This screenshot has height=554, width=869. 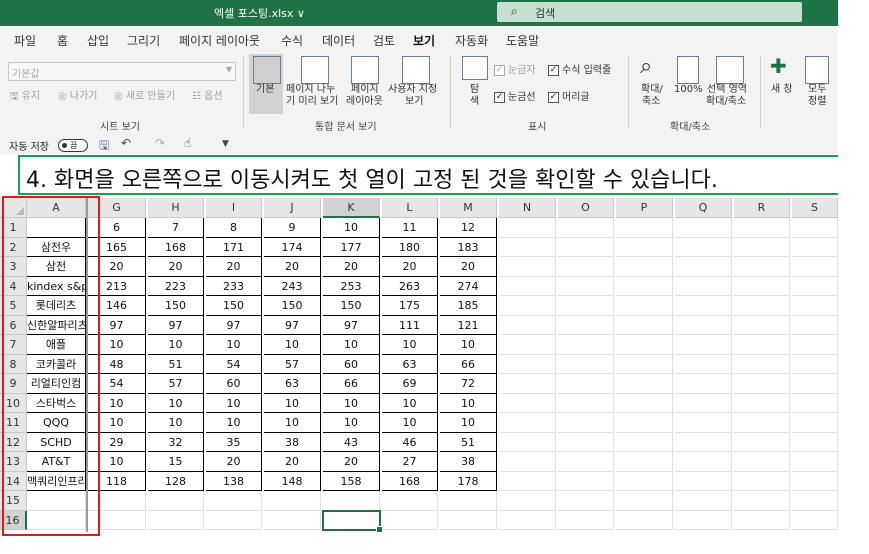 I want to click on cell-l12: 46, so click(x=410, y=442).